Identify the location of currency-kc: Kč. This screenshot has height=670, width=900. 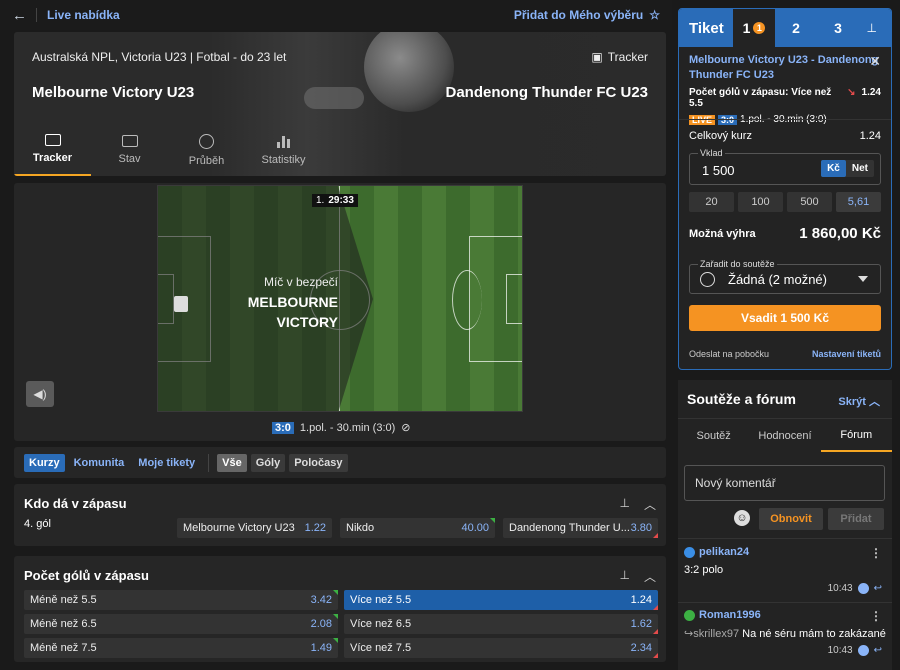
(833, 168).